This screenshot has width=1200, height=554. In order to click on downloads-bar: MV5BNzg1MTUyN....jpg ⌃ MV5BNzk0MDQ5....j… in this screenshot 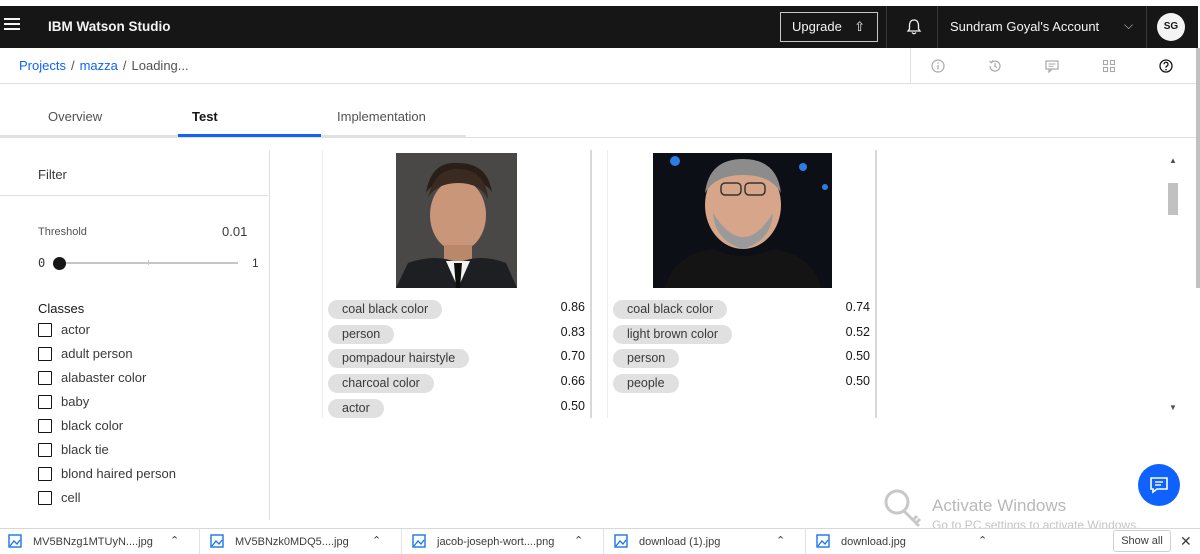, I will do `click(600, 541)`.